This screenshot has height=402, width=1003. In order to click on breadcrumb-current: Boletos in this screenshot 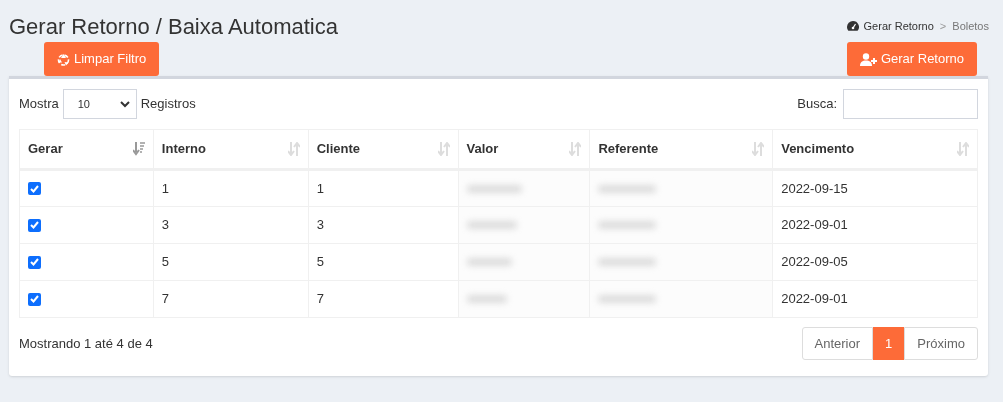, I will do `click(970, 26)`.